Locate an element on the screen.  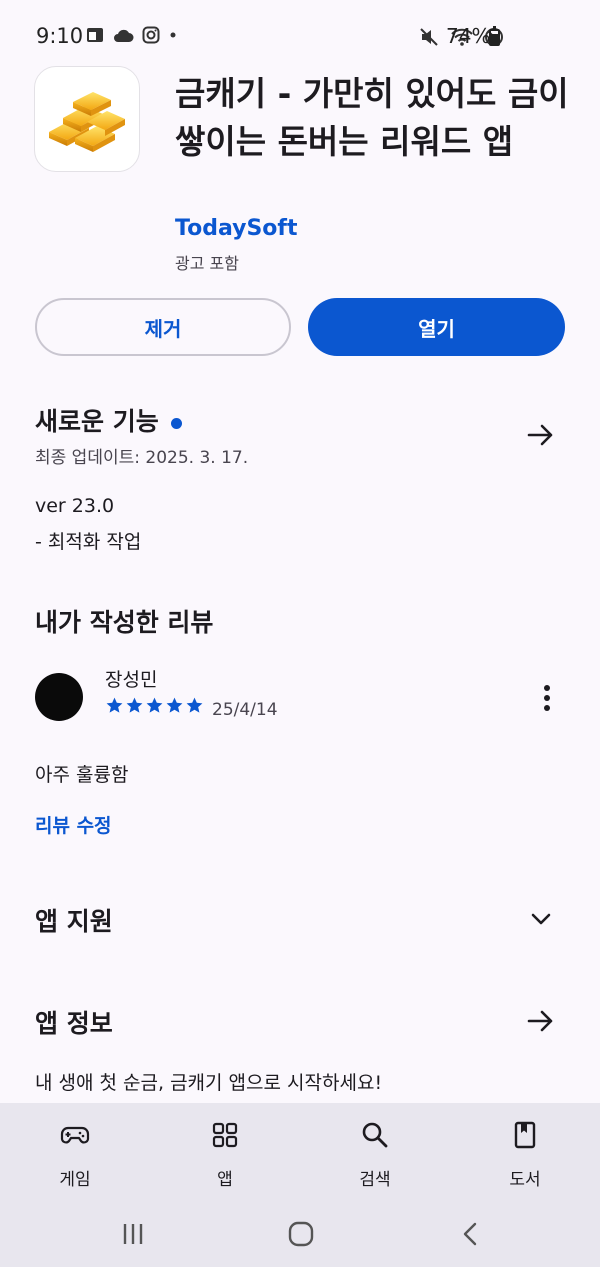
dot-icon is located at coordinates (173, 35).